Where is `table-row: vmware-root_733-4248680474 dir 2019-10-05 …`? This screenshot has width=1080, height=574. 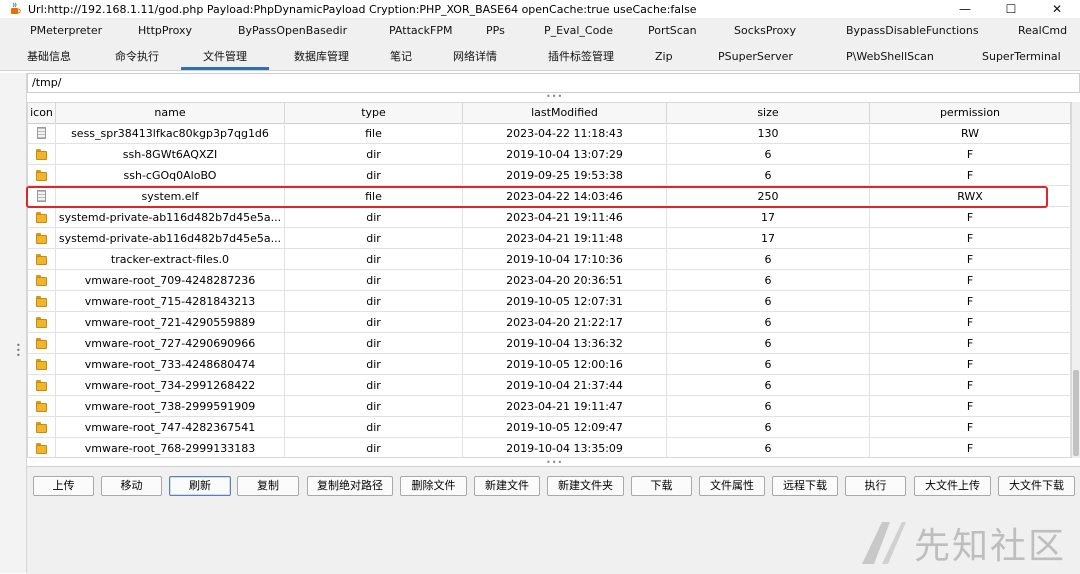 table-row: vmware-root_733-4248680474 dir 2019-10-05 … is located at coordinates (549, 364).